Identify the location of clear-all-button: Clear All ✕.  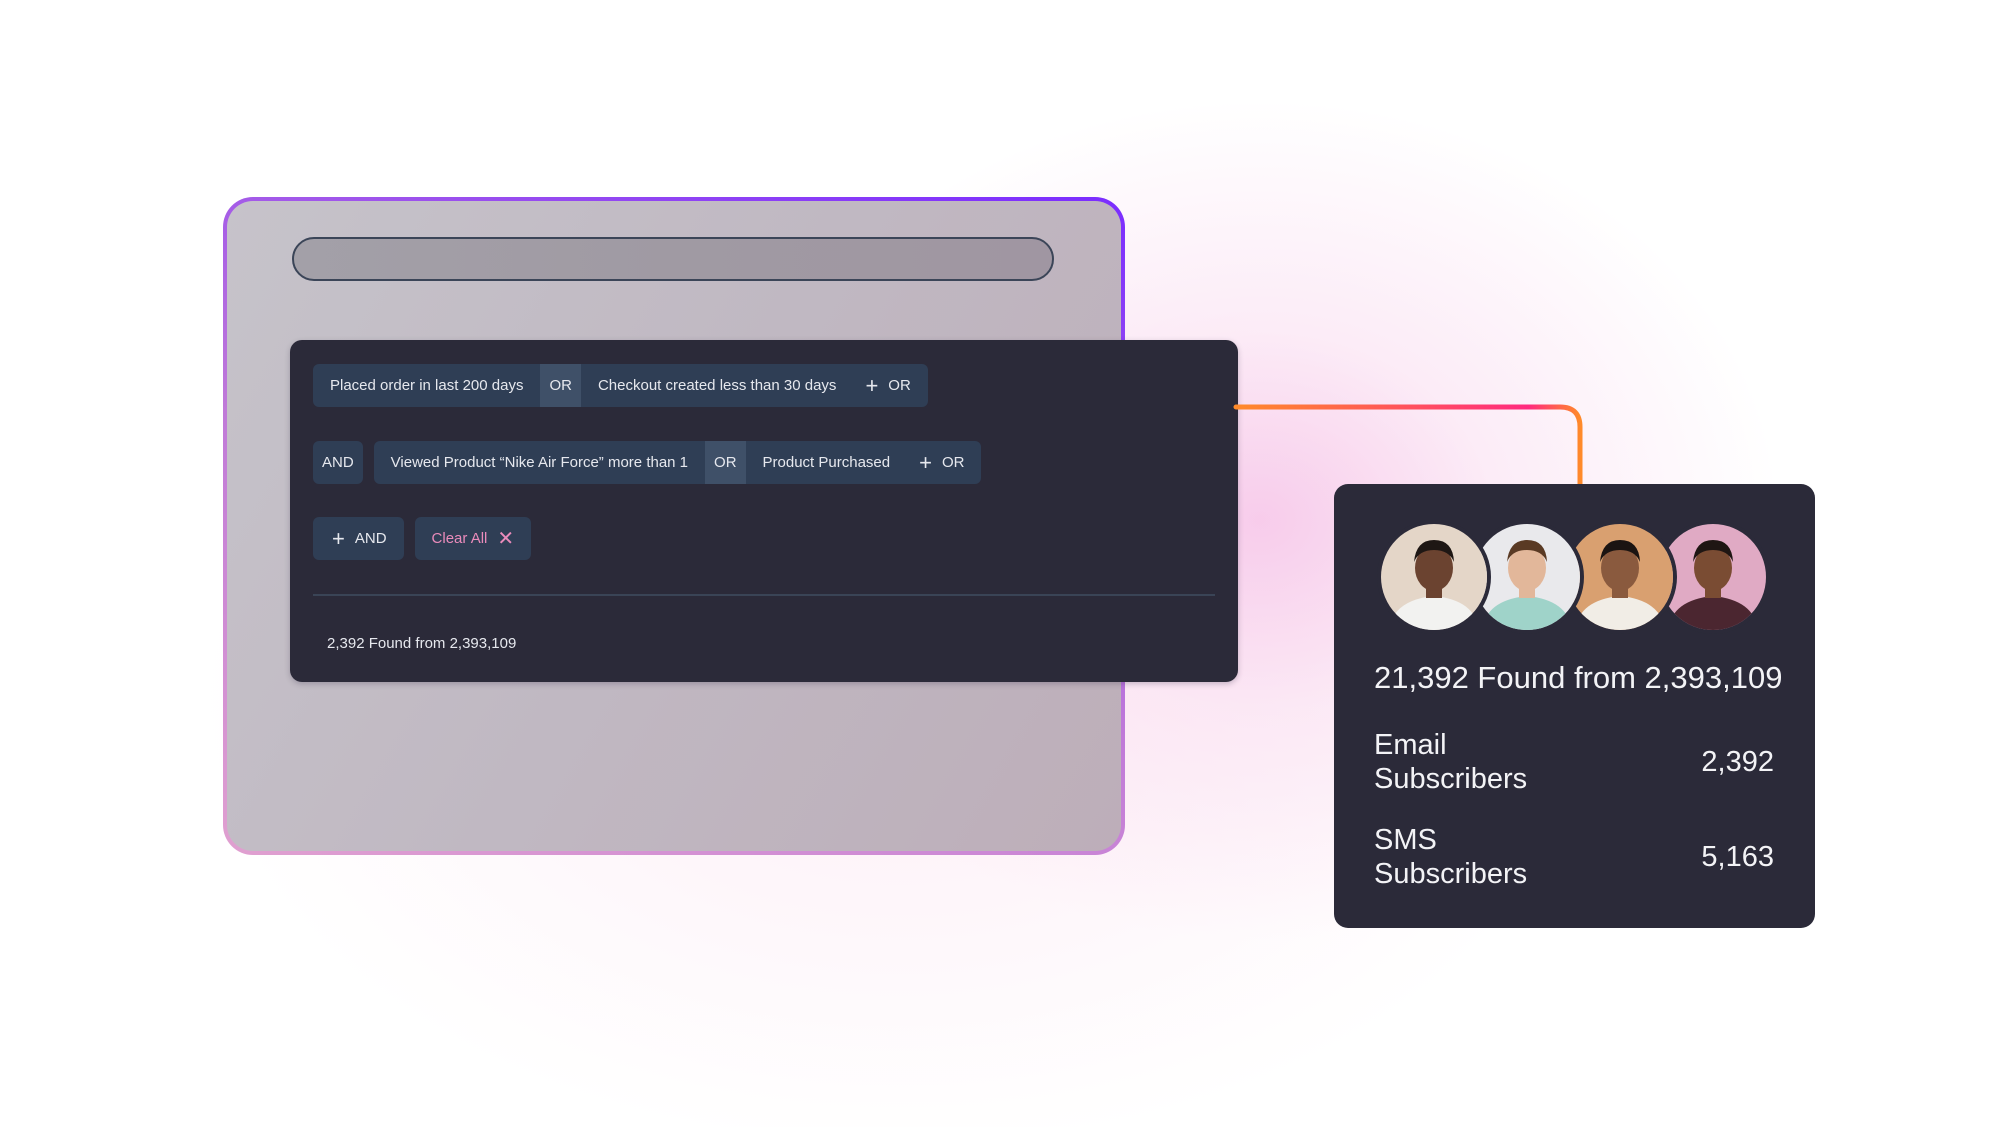
(473, 538).